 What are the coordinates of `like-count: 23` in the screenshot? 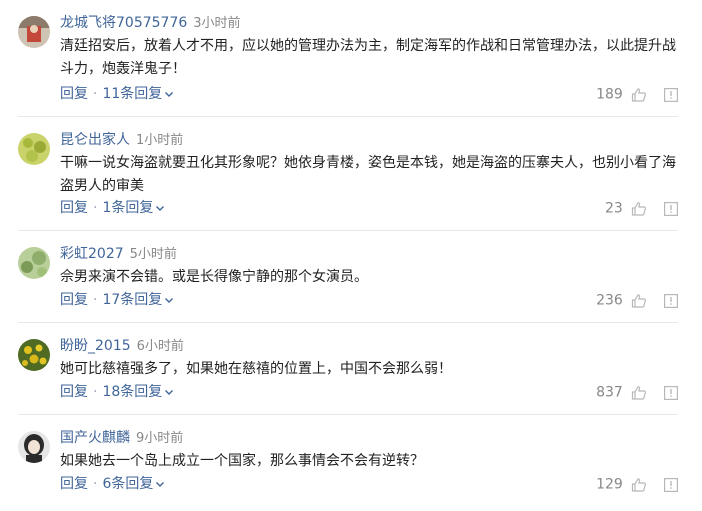 It's located at (613, 208).